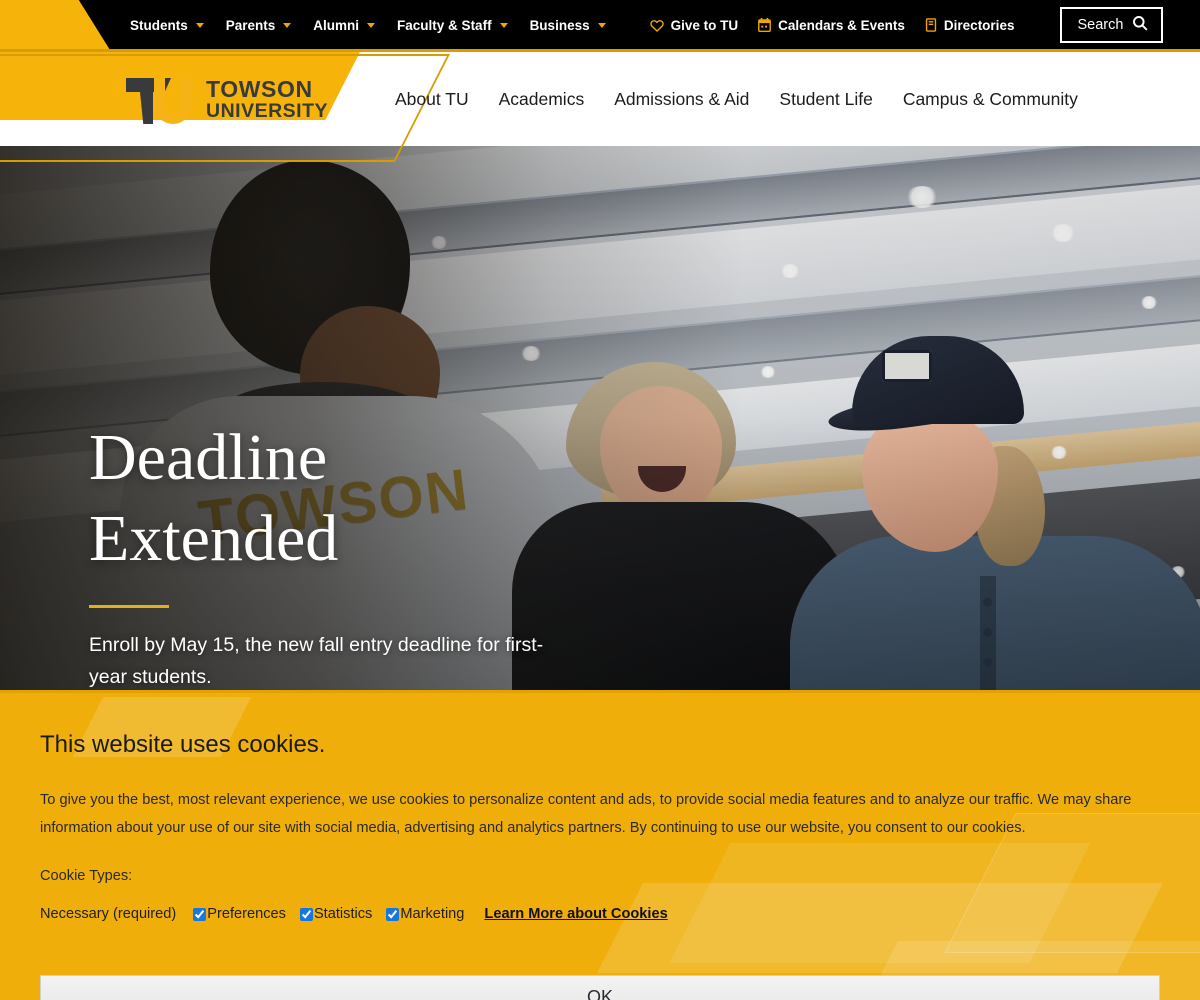 This screenshot has width=1200, height=1000. I want to click on cookie-necessary-label: Necessary (required), so click(108, 914).